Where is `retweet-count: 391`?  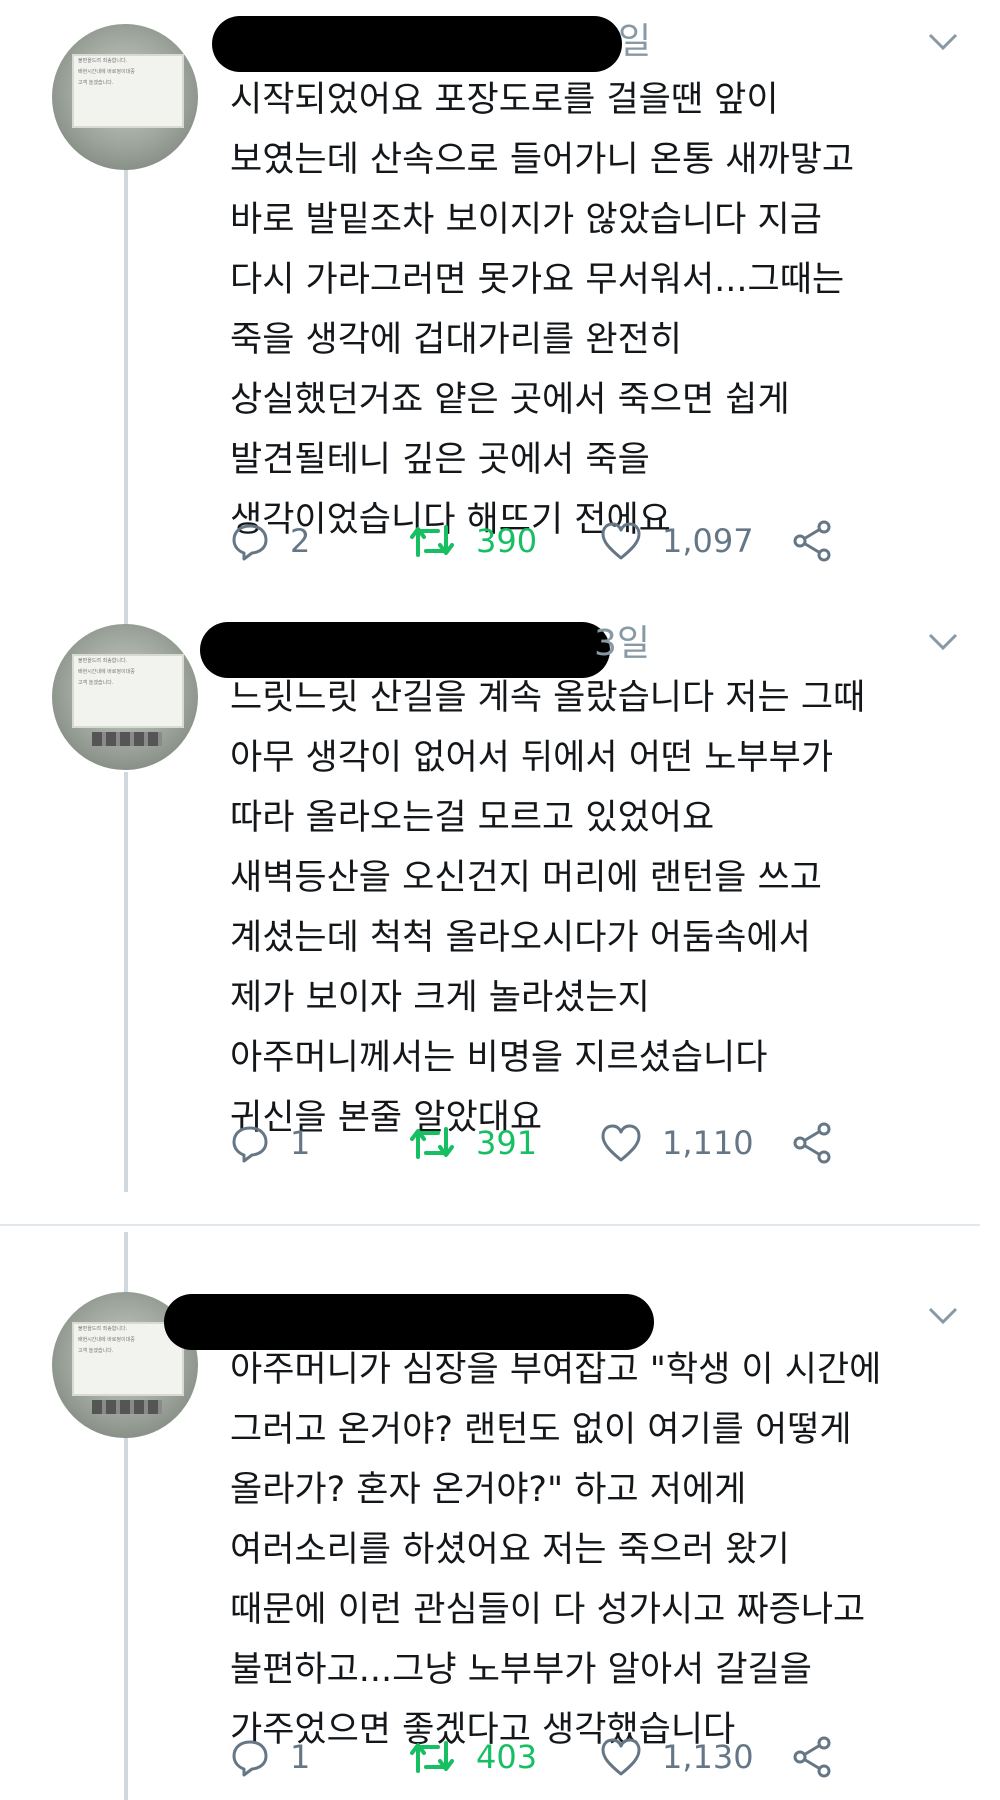 retweet-count: 391 is located at coordinates (507, 1143).